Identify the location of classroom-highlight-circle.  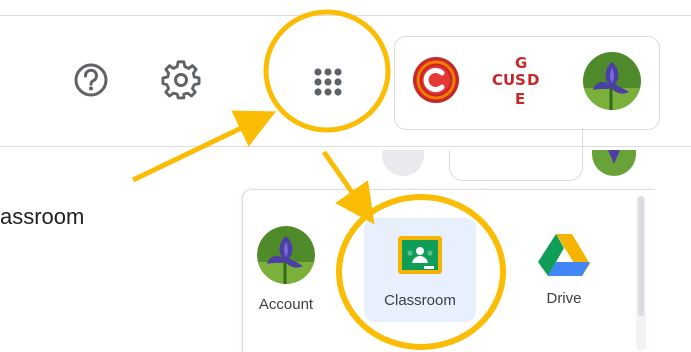
(421, 272).